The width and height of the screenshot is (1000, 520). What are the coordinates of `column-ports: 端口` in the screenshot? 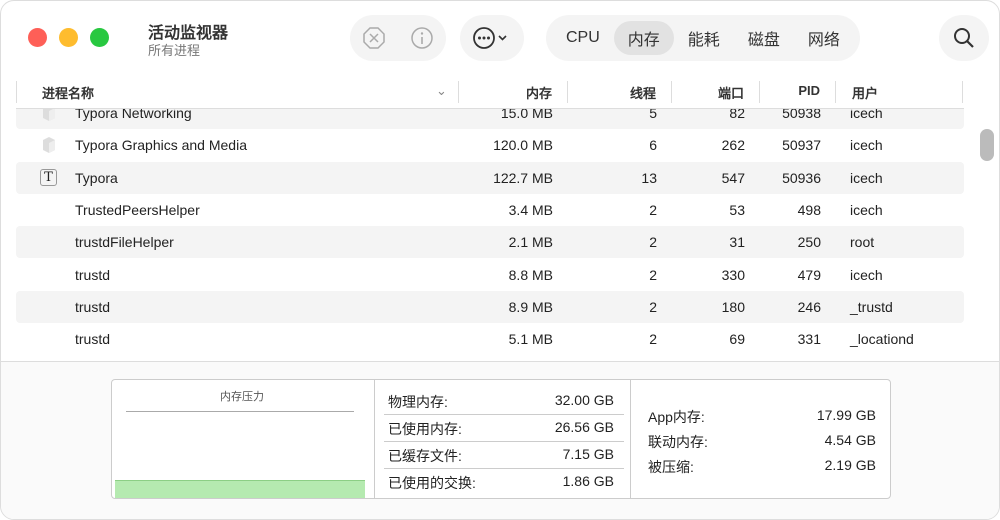 It's located at (731, 92).